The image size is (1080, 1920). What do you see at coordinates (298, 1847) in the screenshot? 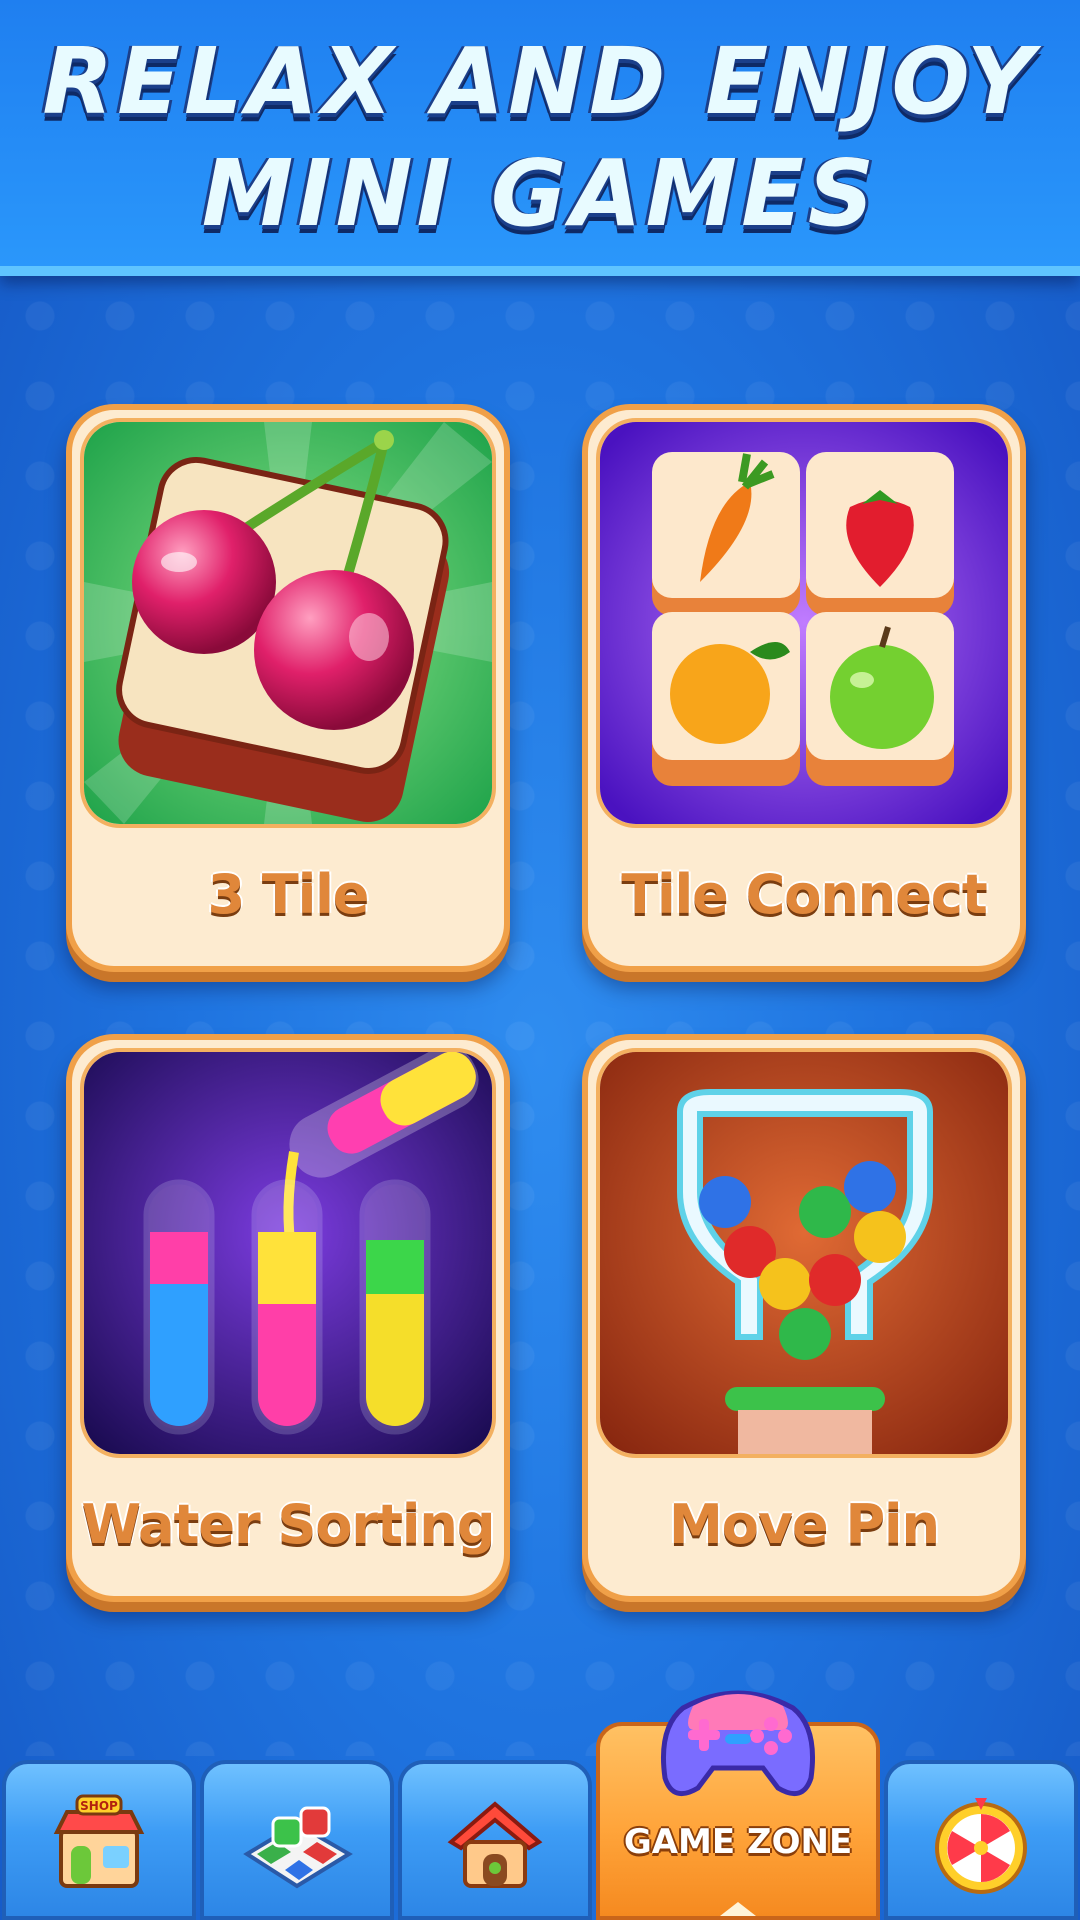
I see `ludo-dice-icon` at bounding box center [298, 1847].